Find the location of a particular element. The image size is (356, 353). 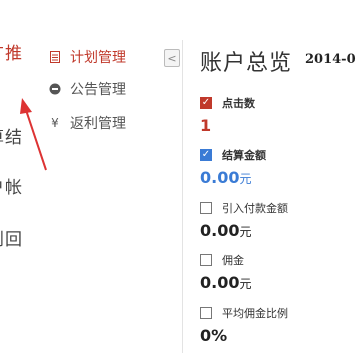

metric-value: 0% is located at coordinates (214, 335).